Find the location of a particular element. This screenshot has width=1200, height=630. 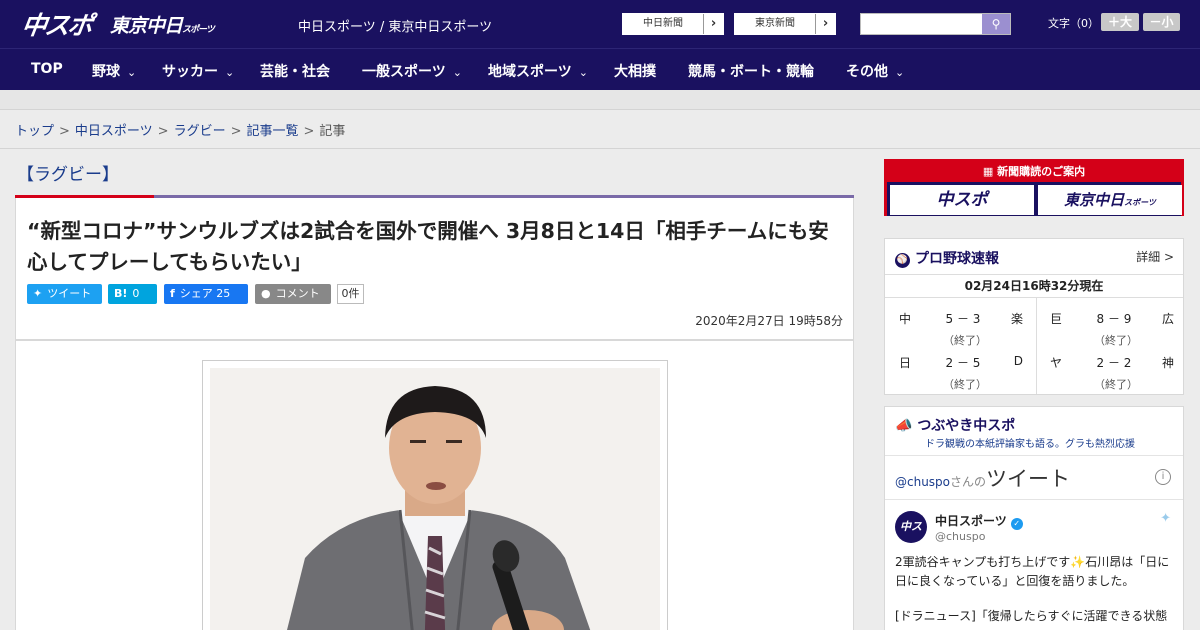

tokyo-shimbun-link: 東京新聞 › is located at coordinates (785, 24).